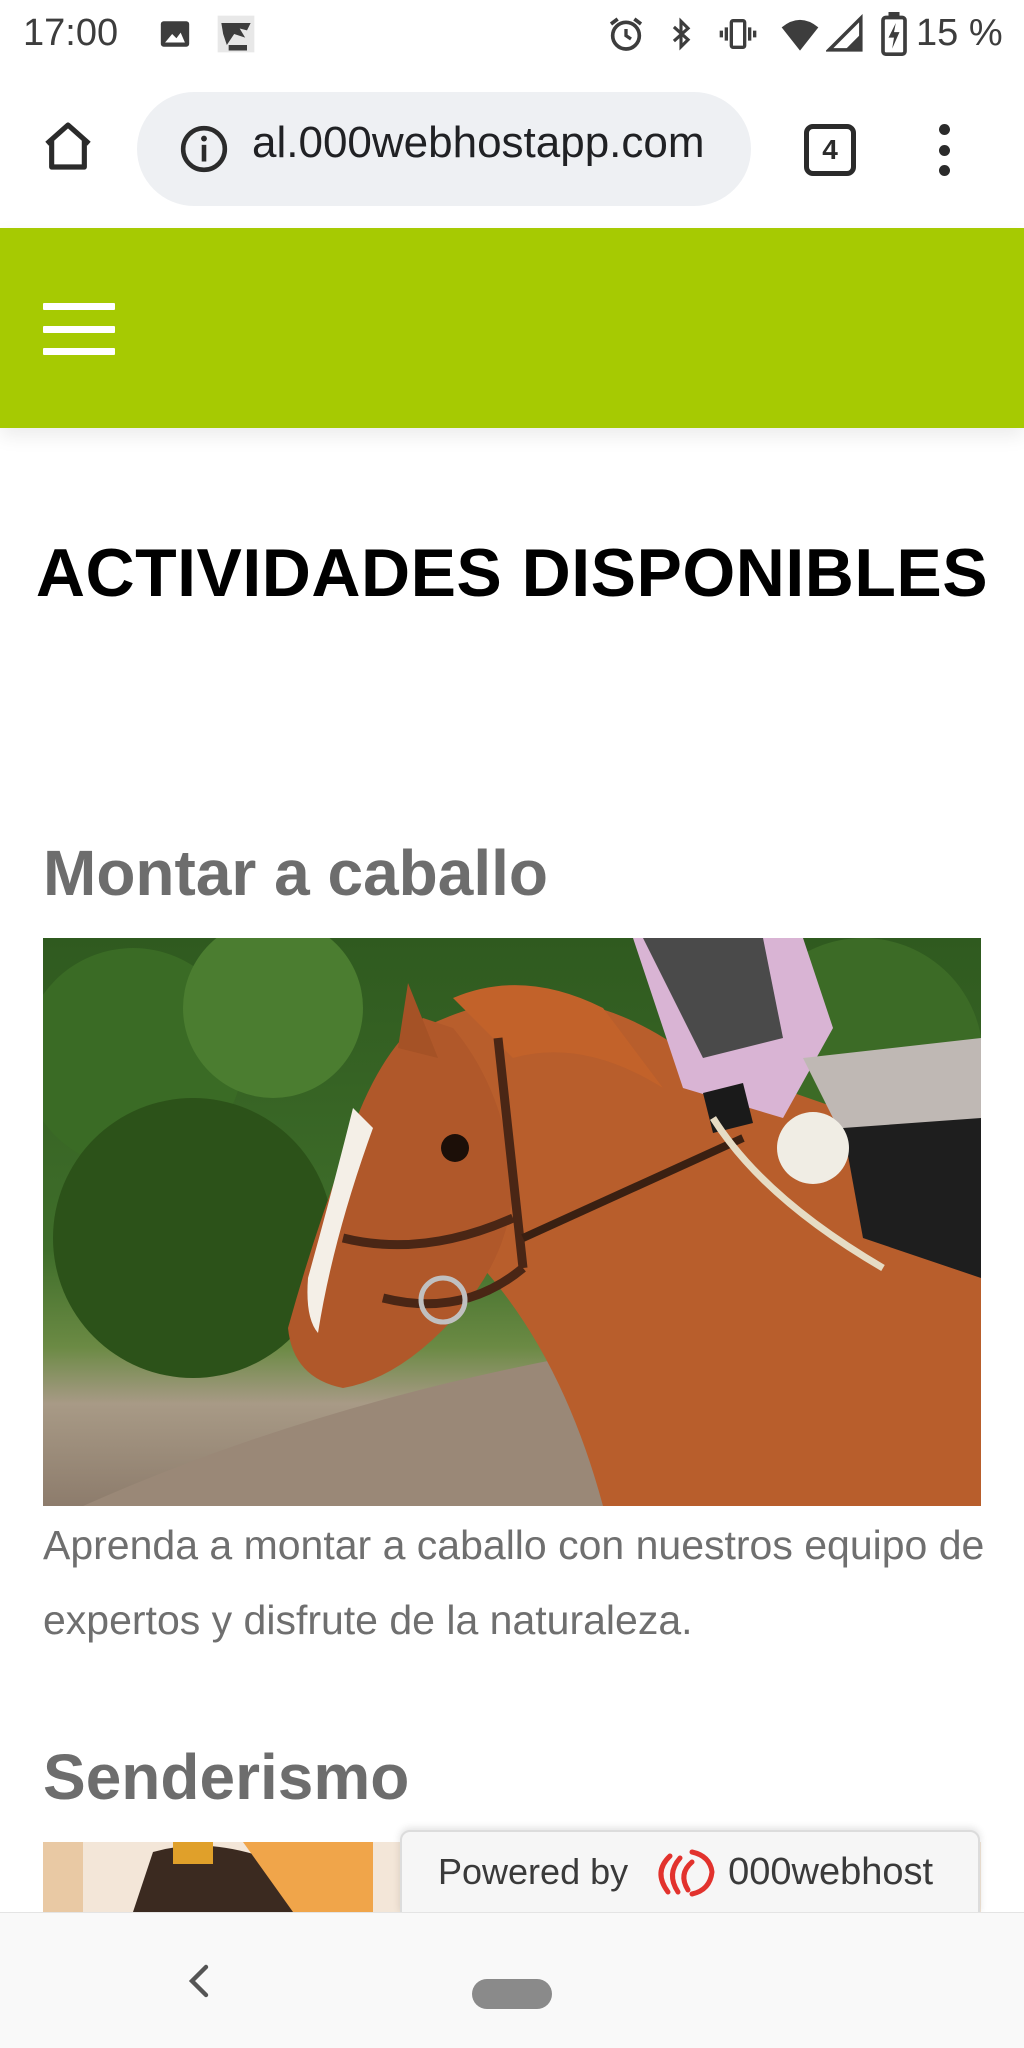 The width and height of the screenshot is (1024, 2048). Describe the element at coordinates (79, 329) in the screenshot. I see `hamburger-menu-icon` at that location.